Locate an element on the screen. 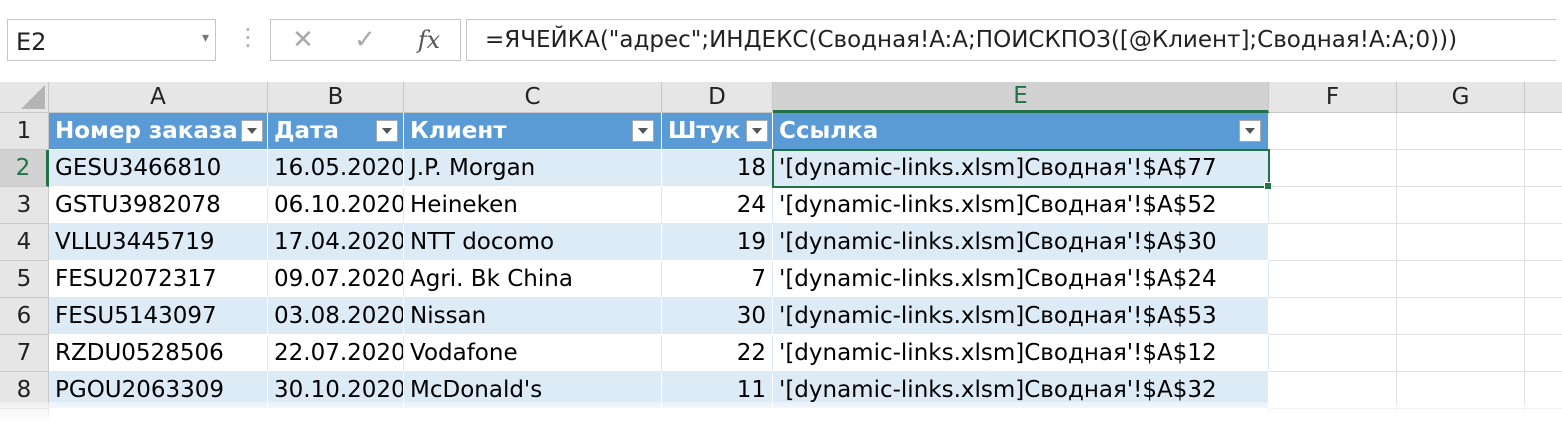  table-cell: 17.04.2020 is located at coordinates (336, 242).